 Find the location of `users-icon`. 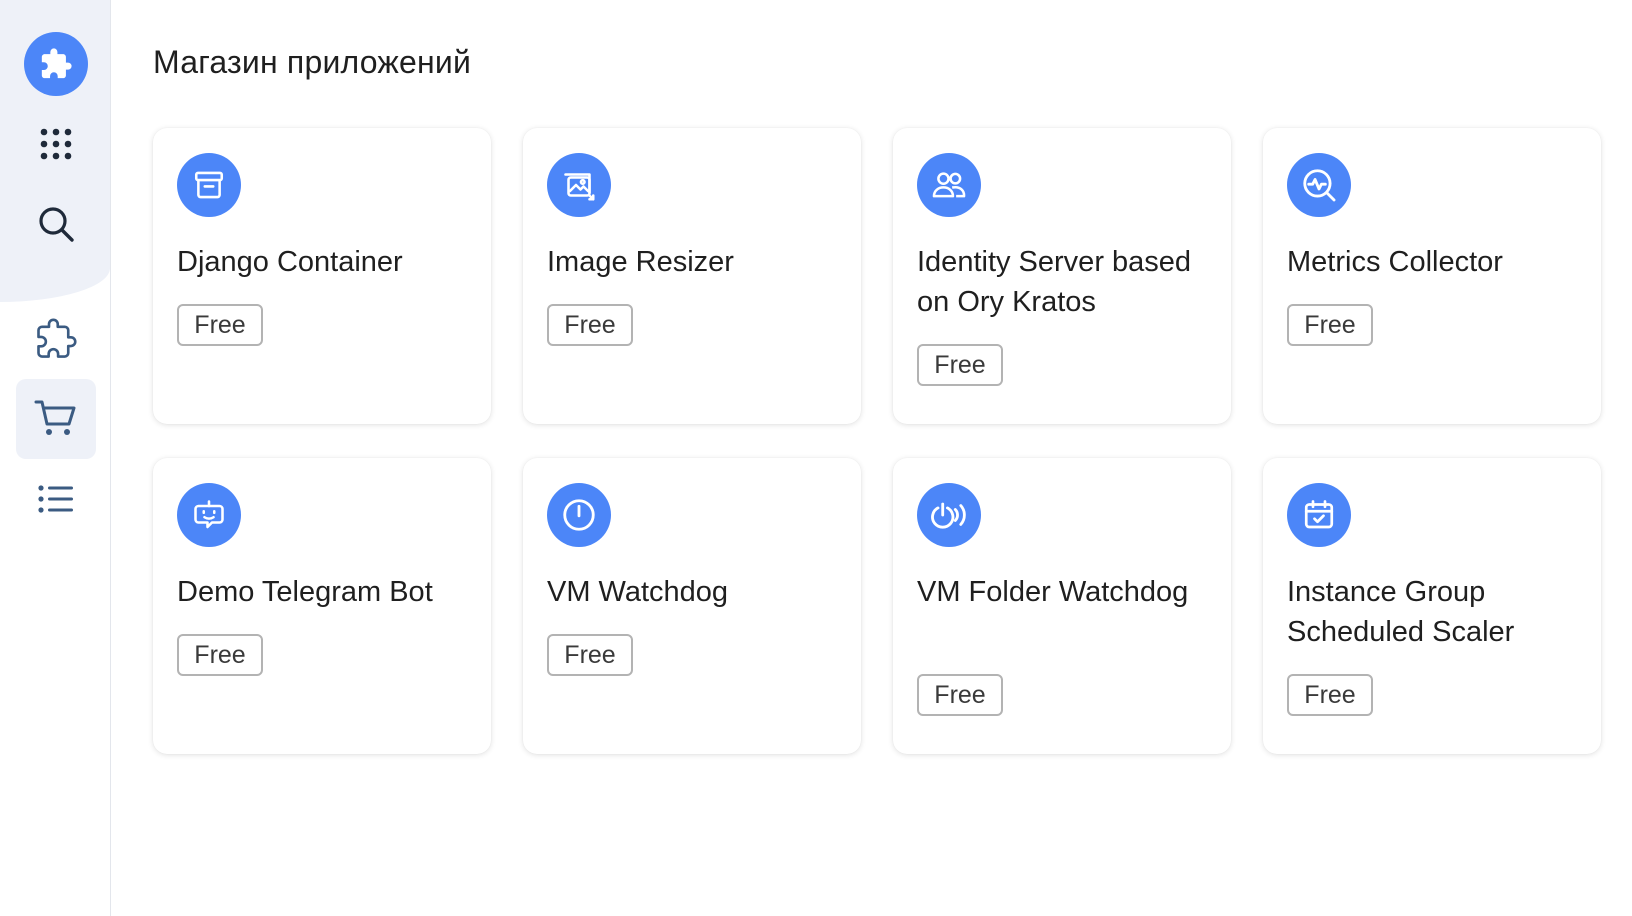

users-icon is located at coordinates (949, 185).